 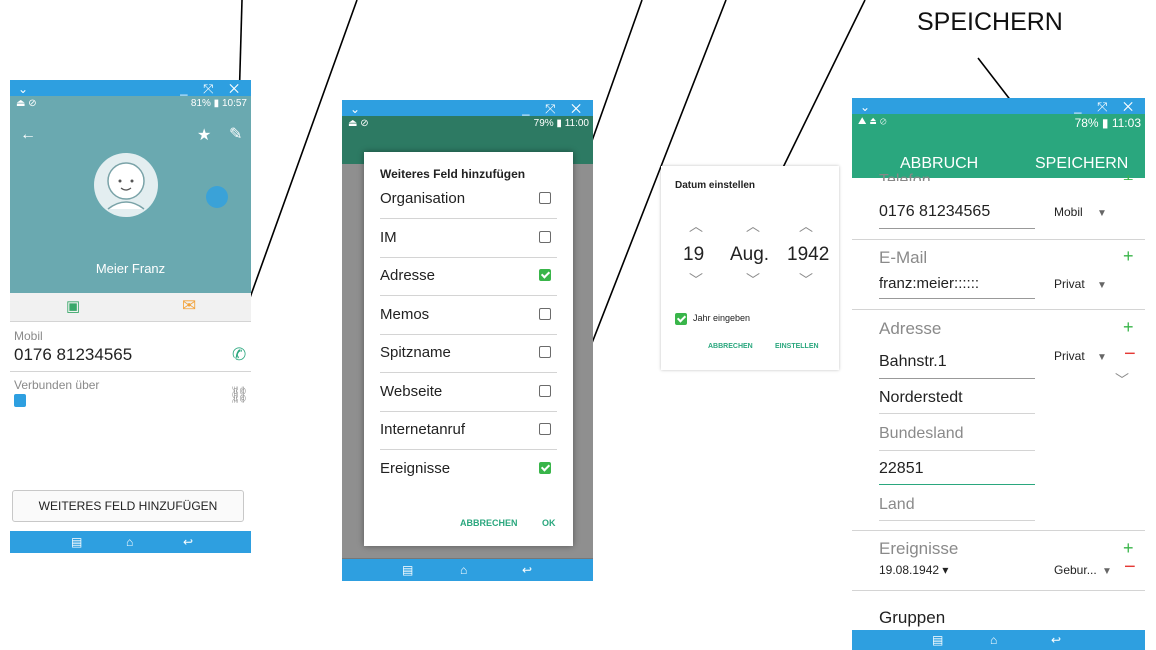 What do you see at coordinates (897, 505) in the screenshot?
I see `country-field: Land` at bounding box center [897, 505].